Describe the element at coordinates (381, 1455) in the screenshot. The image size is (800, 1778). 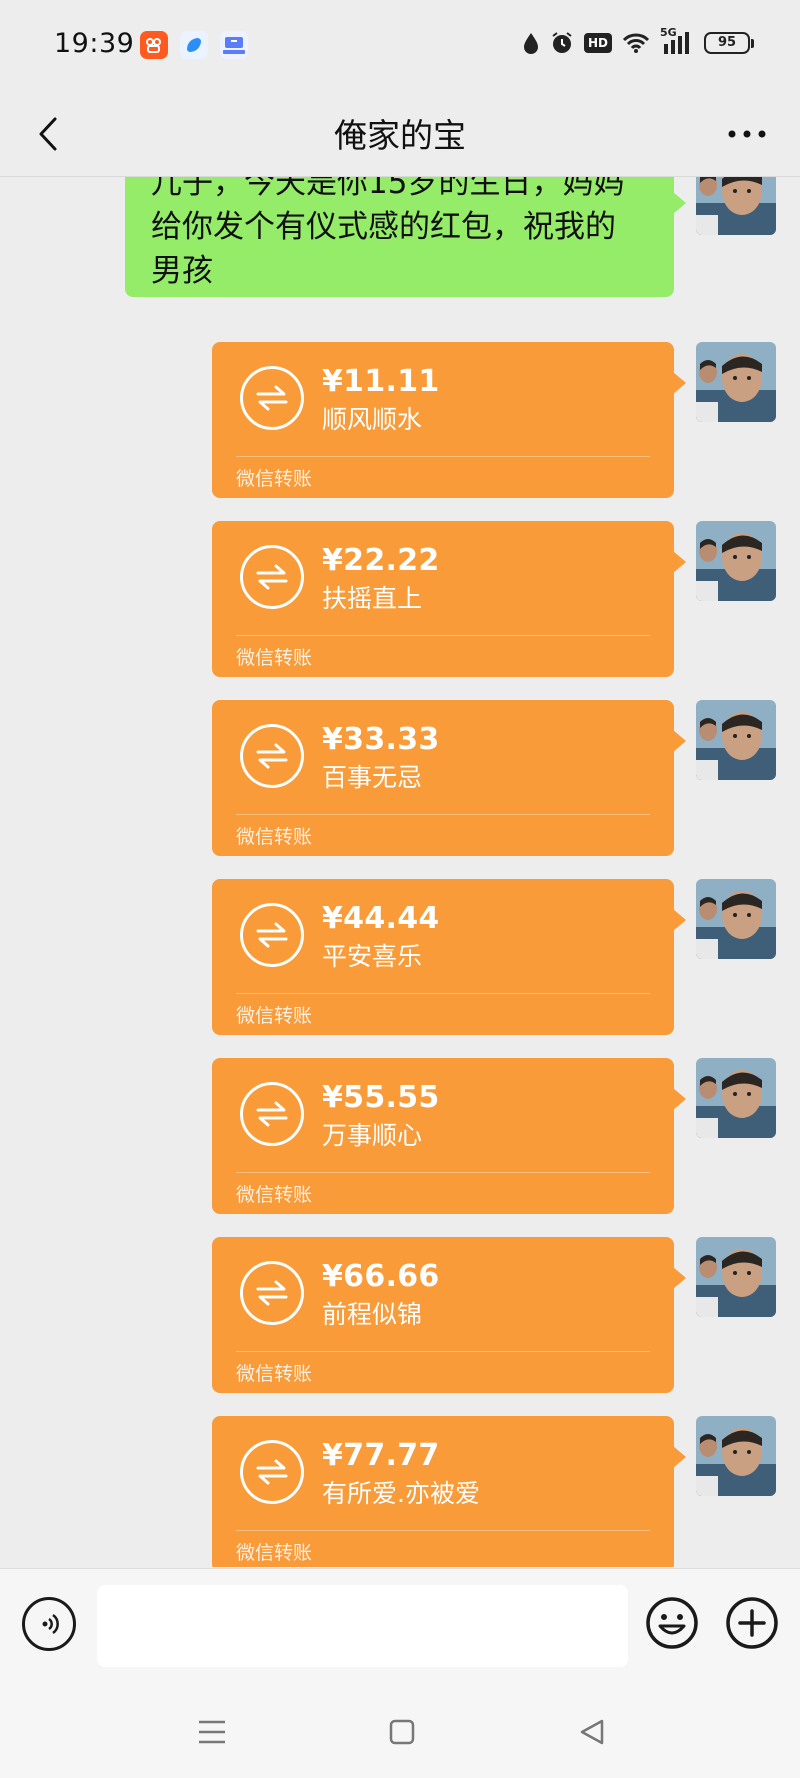
I see `transfer-amount: ¥77.77` at that location.